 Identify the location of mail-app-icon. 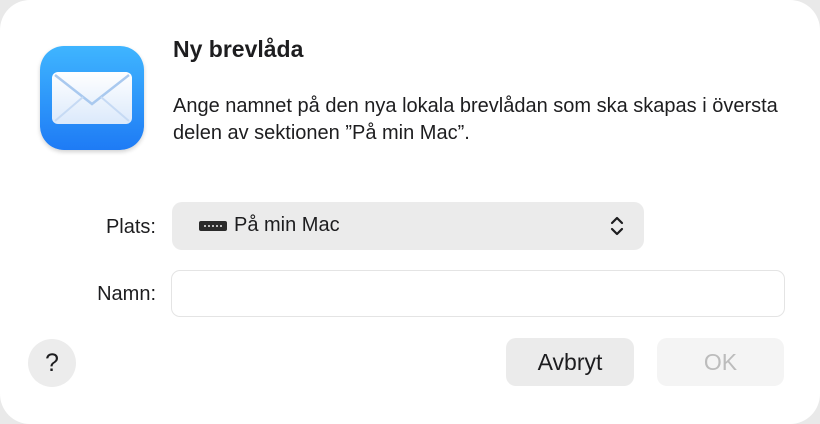
(92, 98).